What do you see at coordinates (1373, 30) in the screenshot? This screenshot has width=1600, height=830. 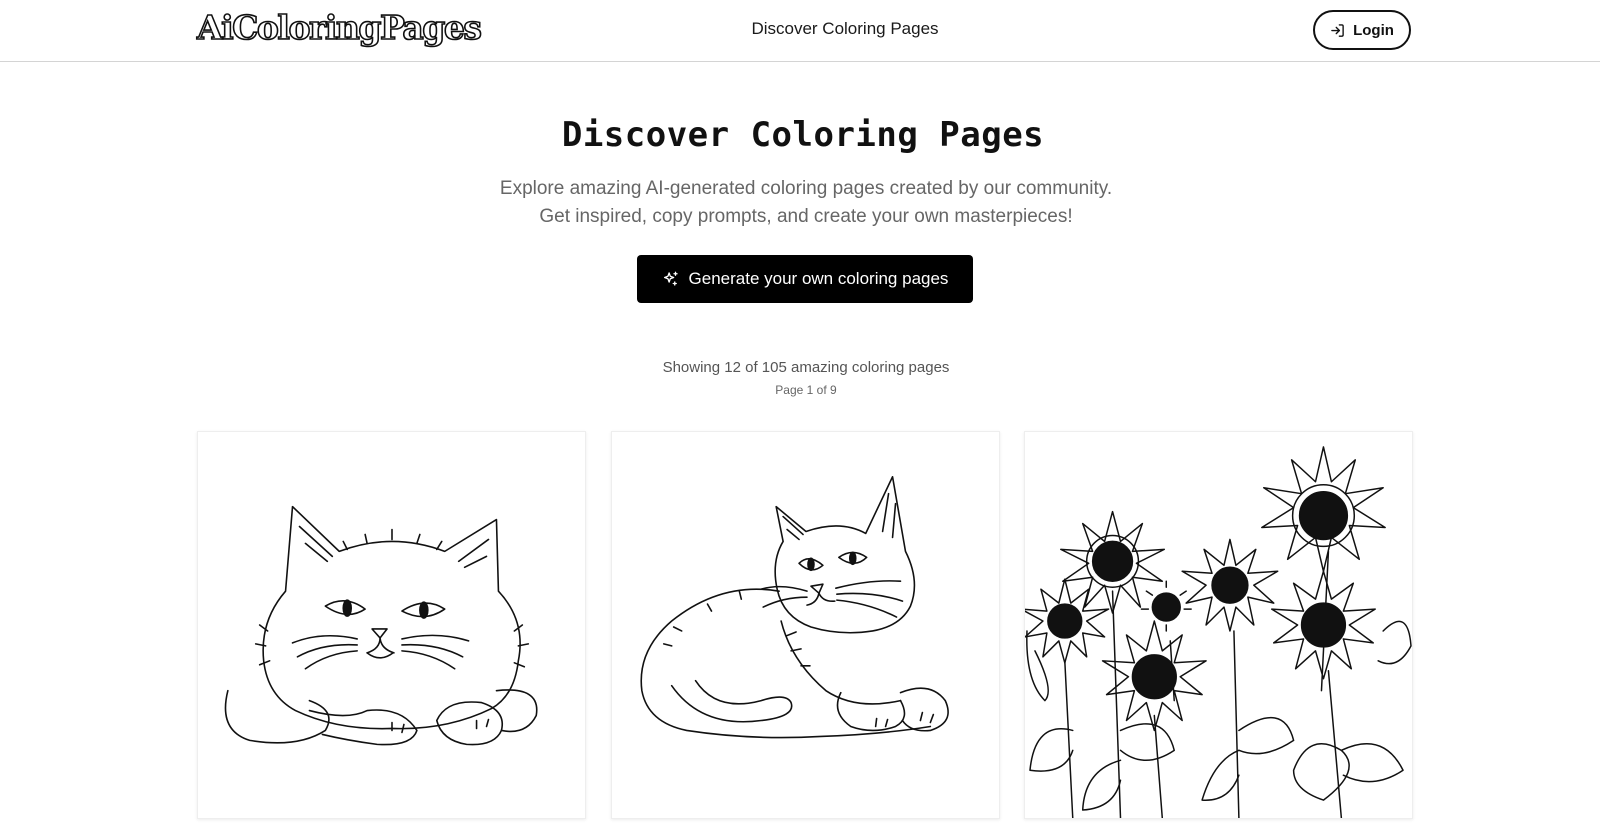 I see `login-label: Login` at bounding box center [1373, 30].